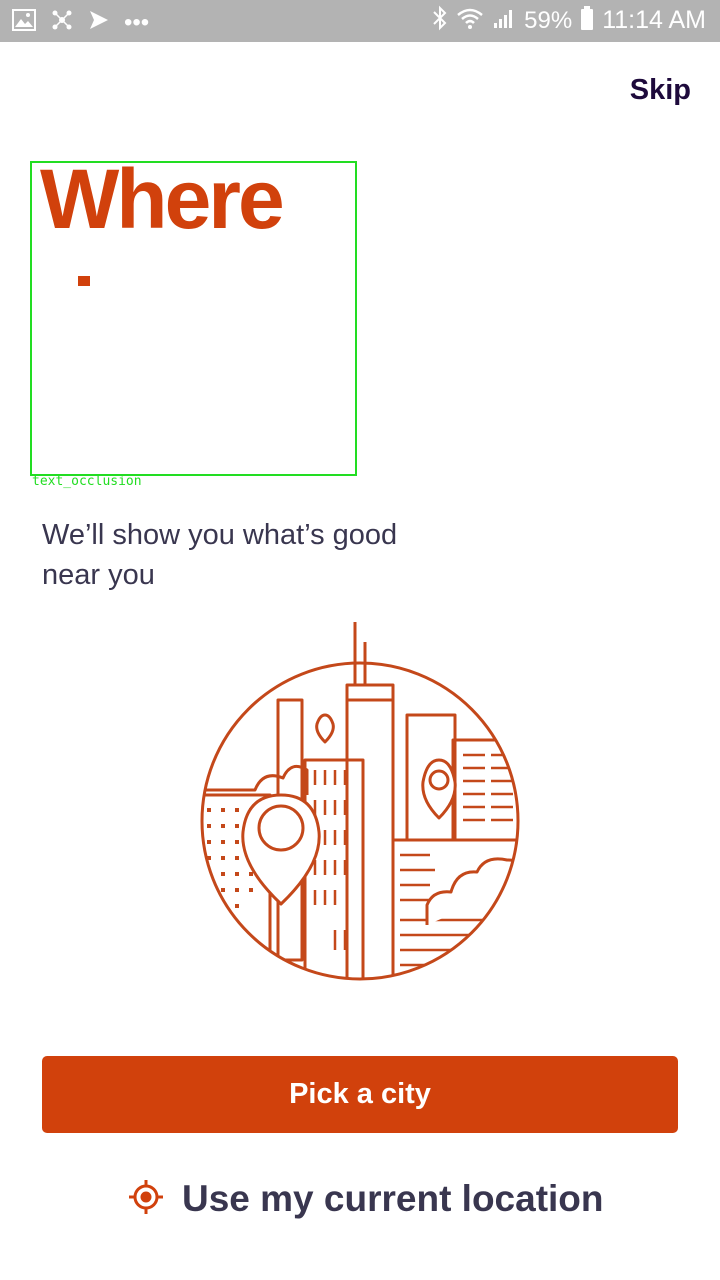  I want to click on subtitle: We’ll show you what’s good near you, so click(220, 555).